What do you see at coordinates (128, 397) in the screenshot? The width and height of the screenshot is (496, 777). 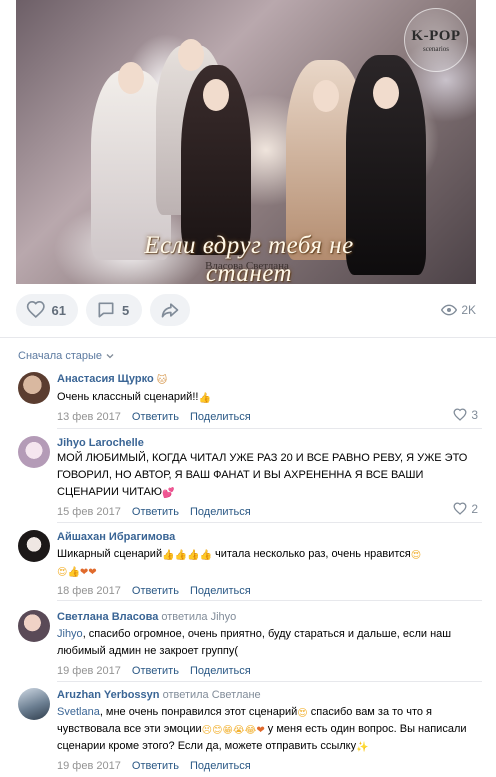 I see `comment-text: Очень классный сценарий!!` at bounding box center [128, 397].